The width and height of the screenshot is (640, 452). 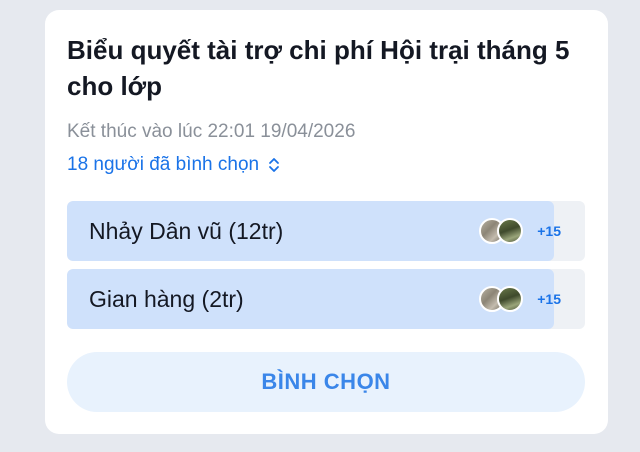 I want to click on poll-option-2: Gian hàng (2tr) +15, so click(x=326, y=299).